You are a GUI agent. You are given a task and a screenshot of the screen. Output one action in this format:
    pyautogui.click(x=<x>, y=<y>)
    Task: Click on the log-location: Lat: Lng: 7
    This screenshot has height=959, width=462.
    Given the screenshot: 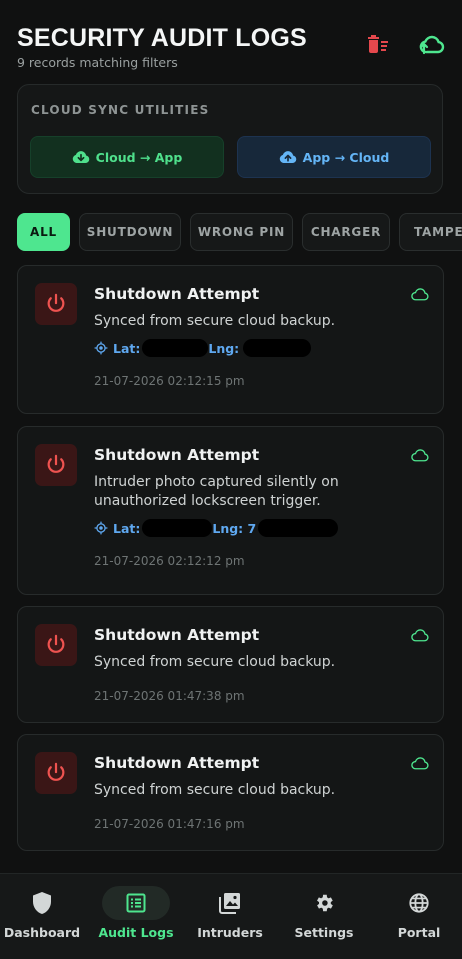 What is the action you would take?
    pyautogui.click(x=261, y=528)
    